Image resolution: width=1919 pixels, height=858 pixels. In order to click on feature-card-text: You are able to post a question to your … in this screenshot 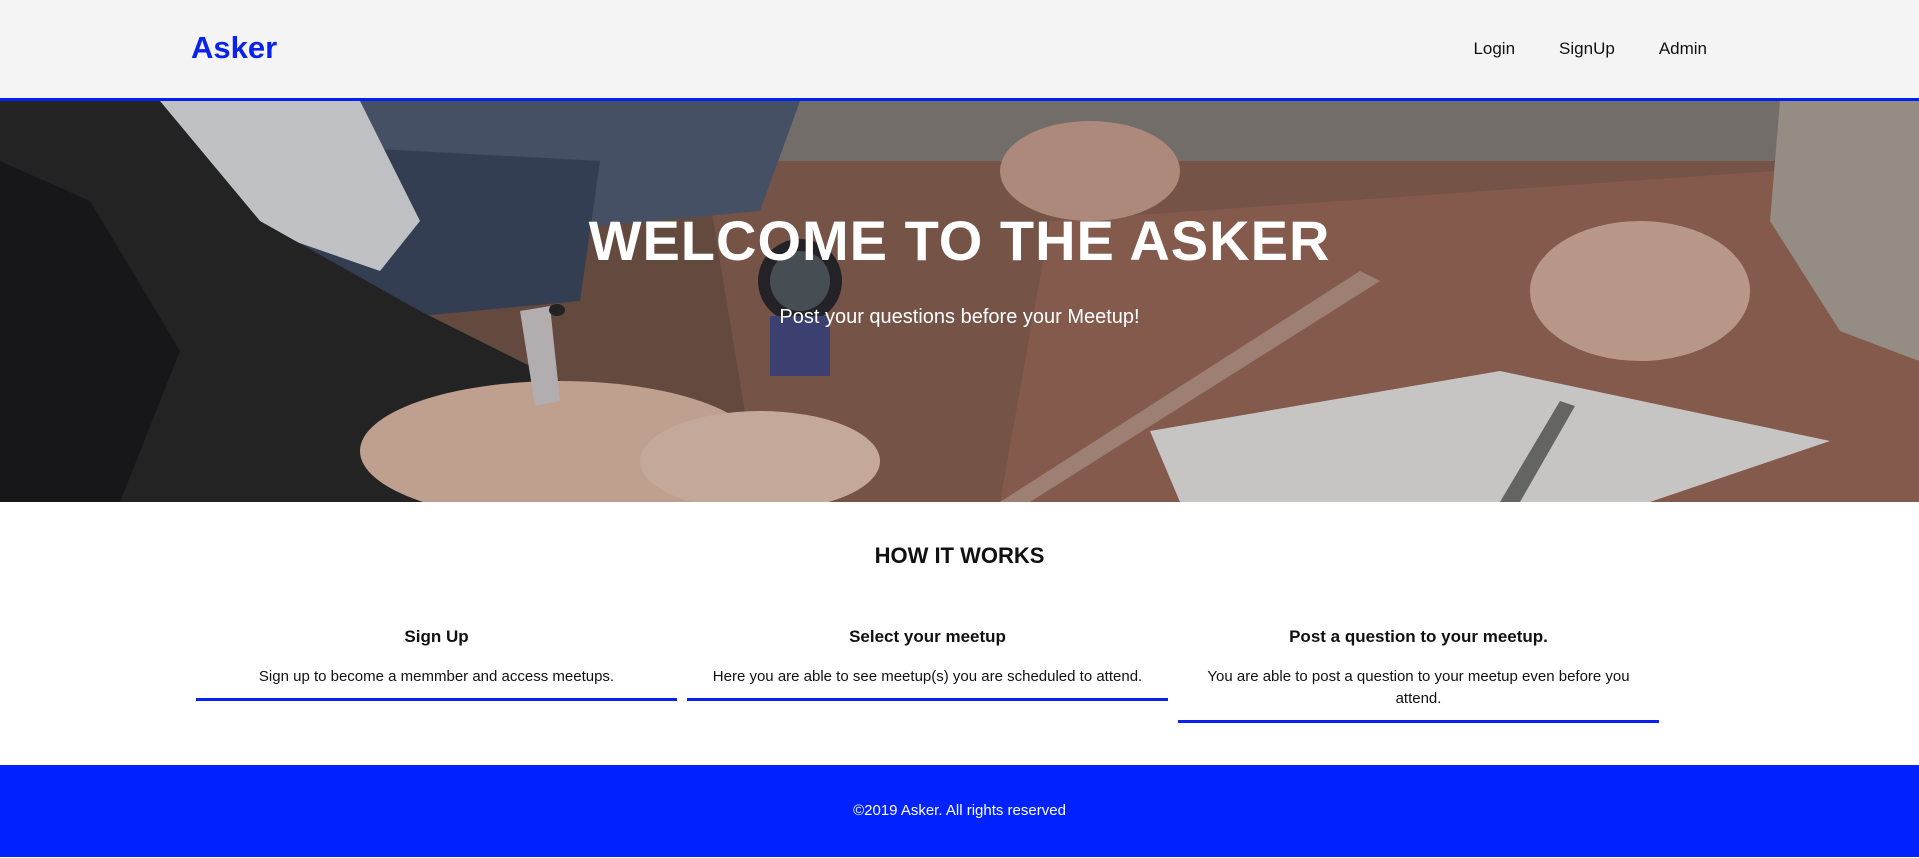, I will do `click(1418, 687)`.